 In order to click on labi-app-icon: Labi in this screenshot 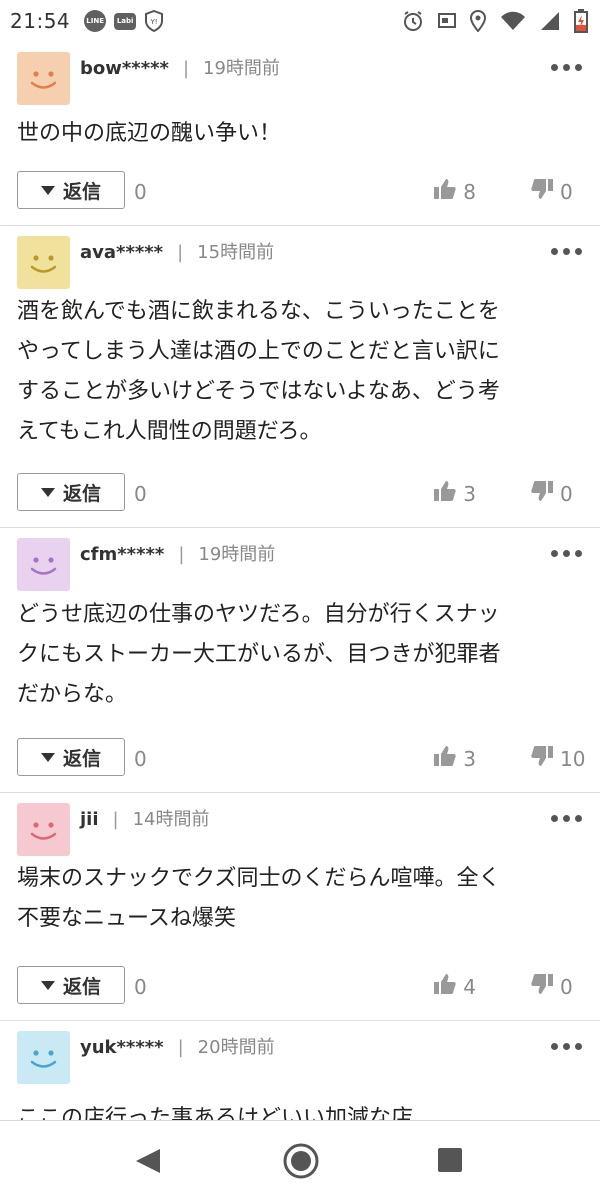, I will do `click(125, 21)`.